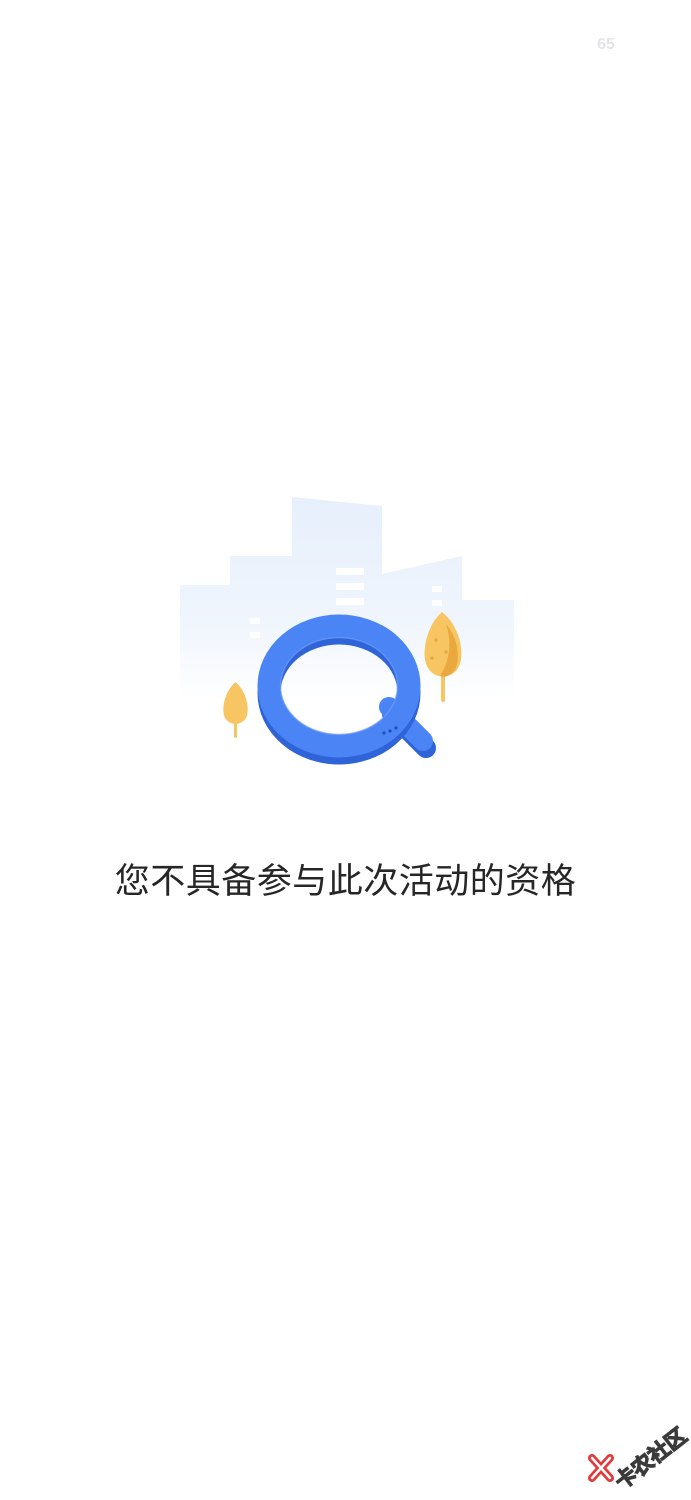 The image size is (691, 1500). I want to click on ineligible-message: 您不具备参与此次活动的资格, so click(345, 882).